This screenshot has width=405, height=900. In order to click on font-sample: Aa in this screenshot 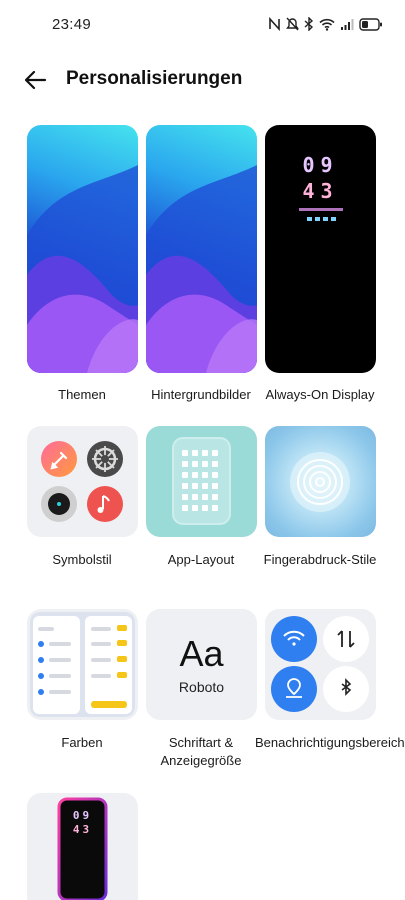, I will do `click(201, 653)`.